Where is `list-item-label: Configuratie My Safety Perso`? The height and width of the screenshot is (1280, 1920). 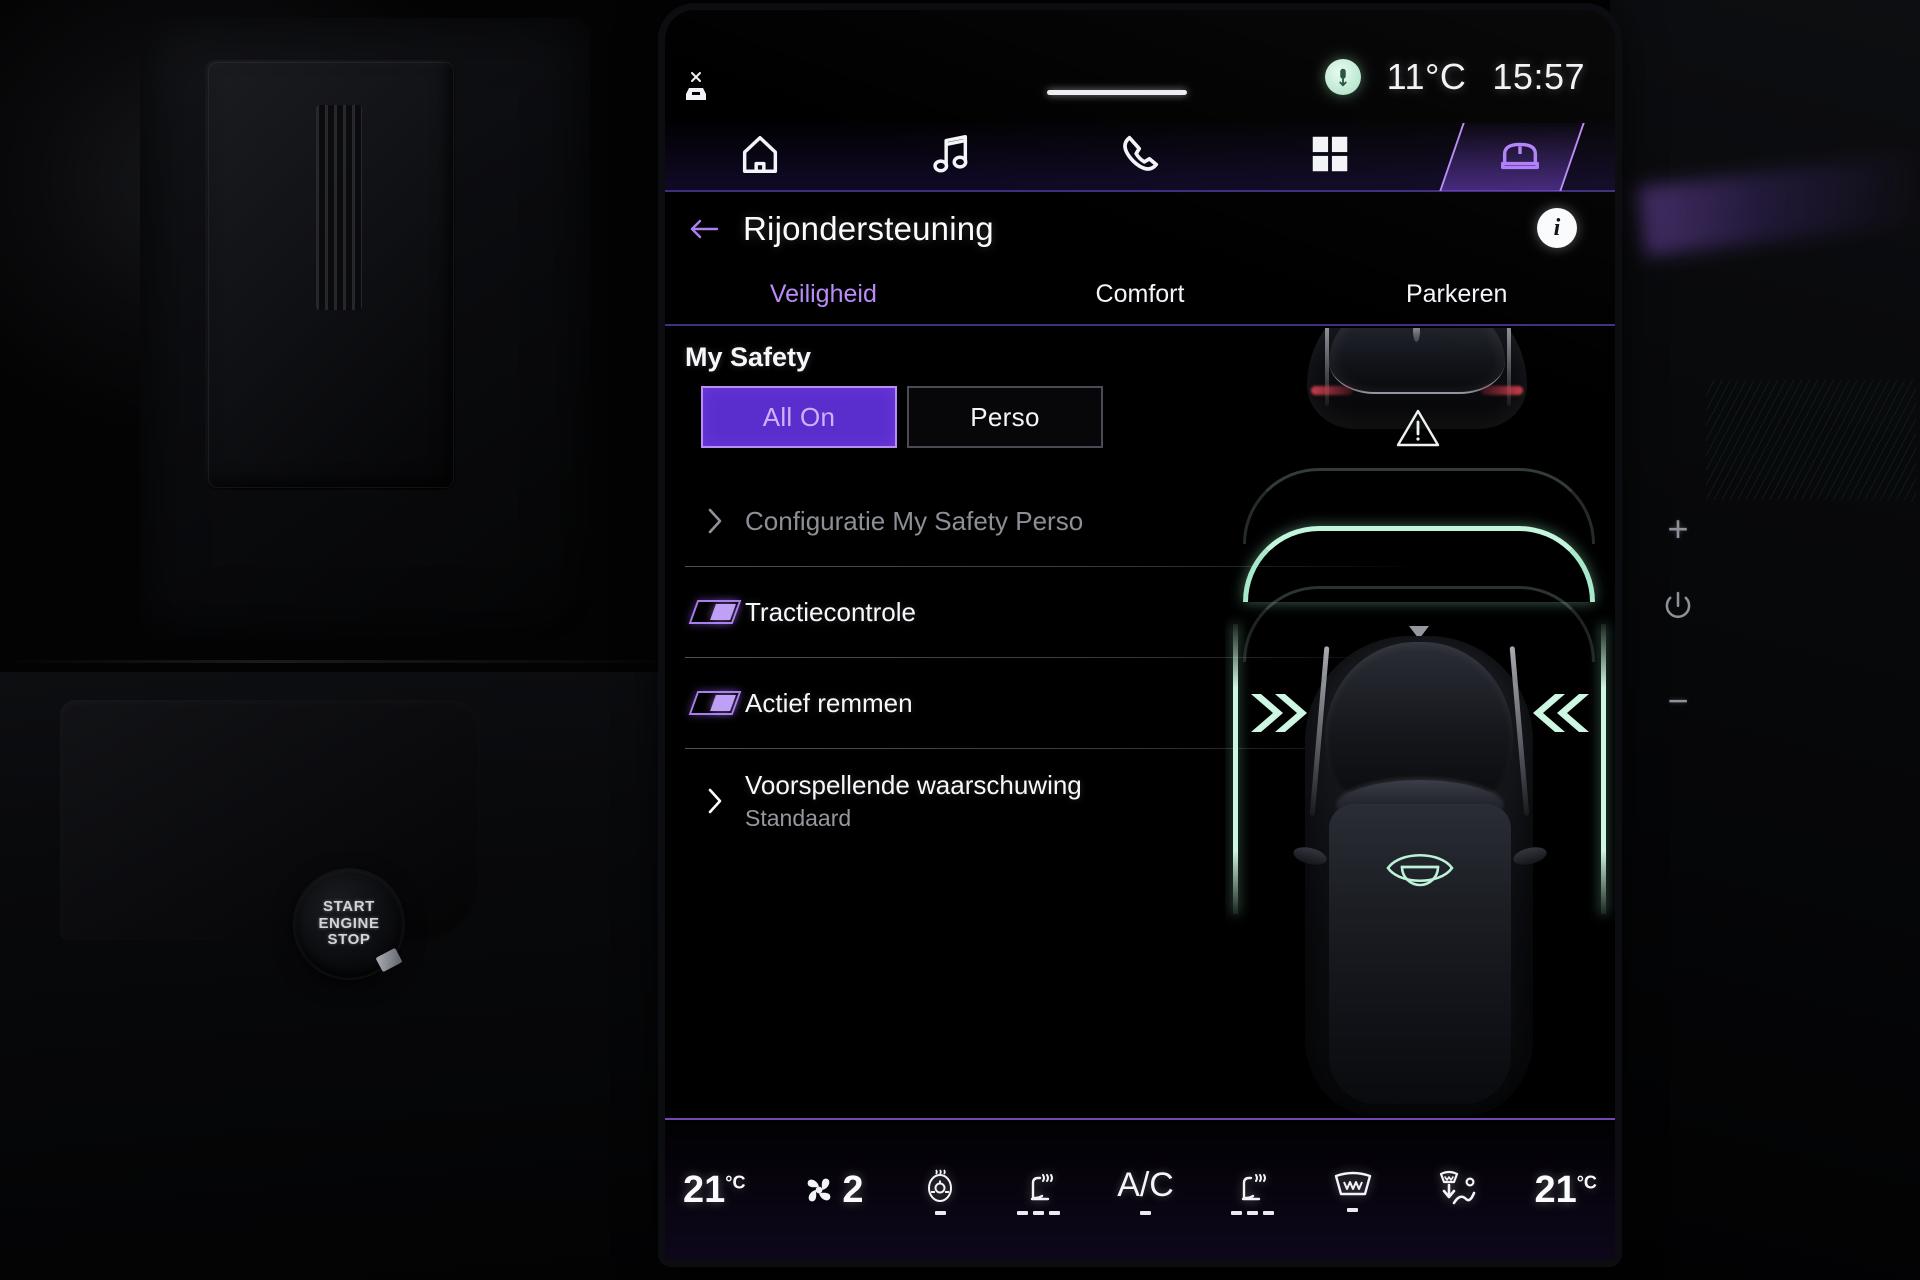 list-item-label: Configuratie My Safety Perso is located at coordinates (914, 520).